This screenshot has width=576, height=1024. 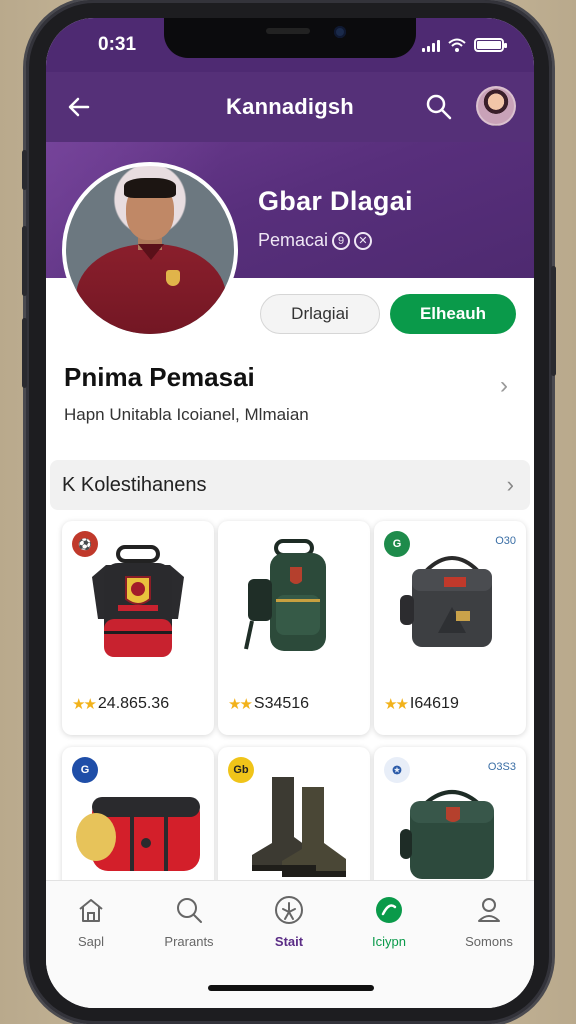 I want to click on power-button, so click(x=553, y=321).